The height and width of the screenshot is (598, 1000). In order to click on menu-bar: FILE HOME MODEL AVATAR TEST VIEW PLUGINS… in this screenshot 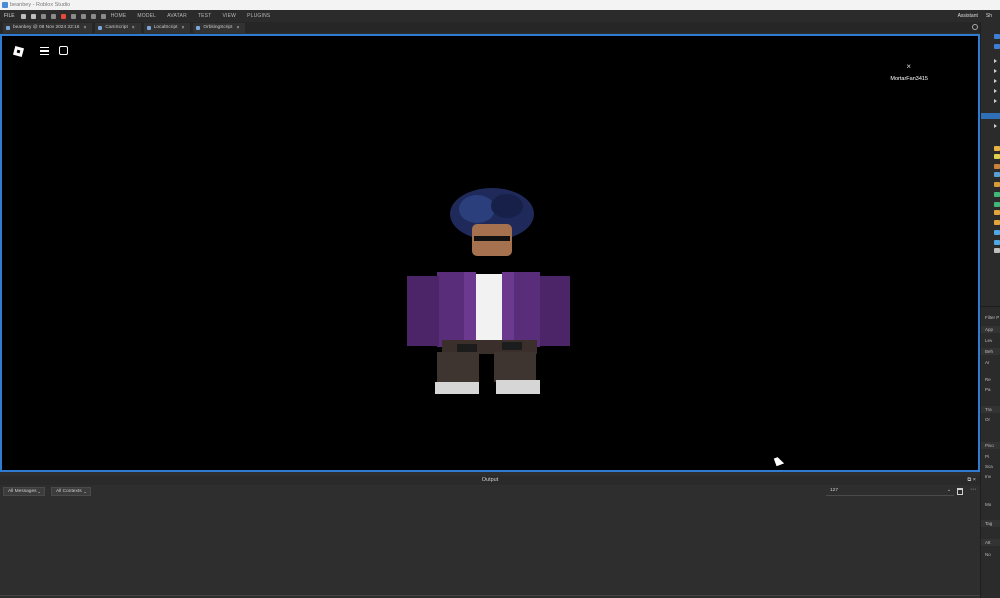, I will do `click(500, 16)`.